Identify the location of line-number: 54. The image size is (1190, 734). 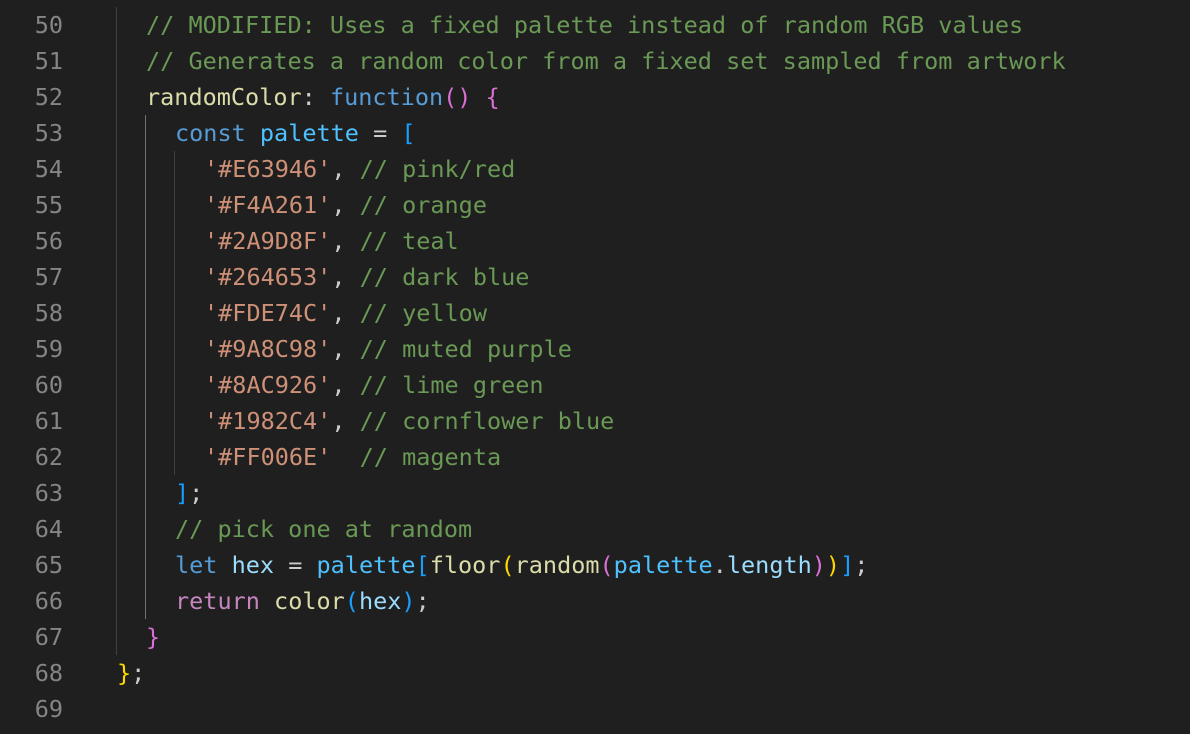
(48, 169).